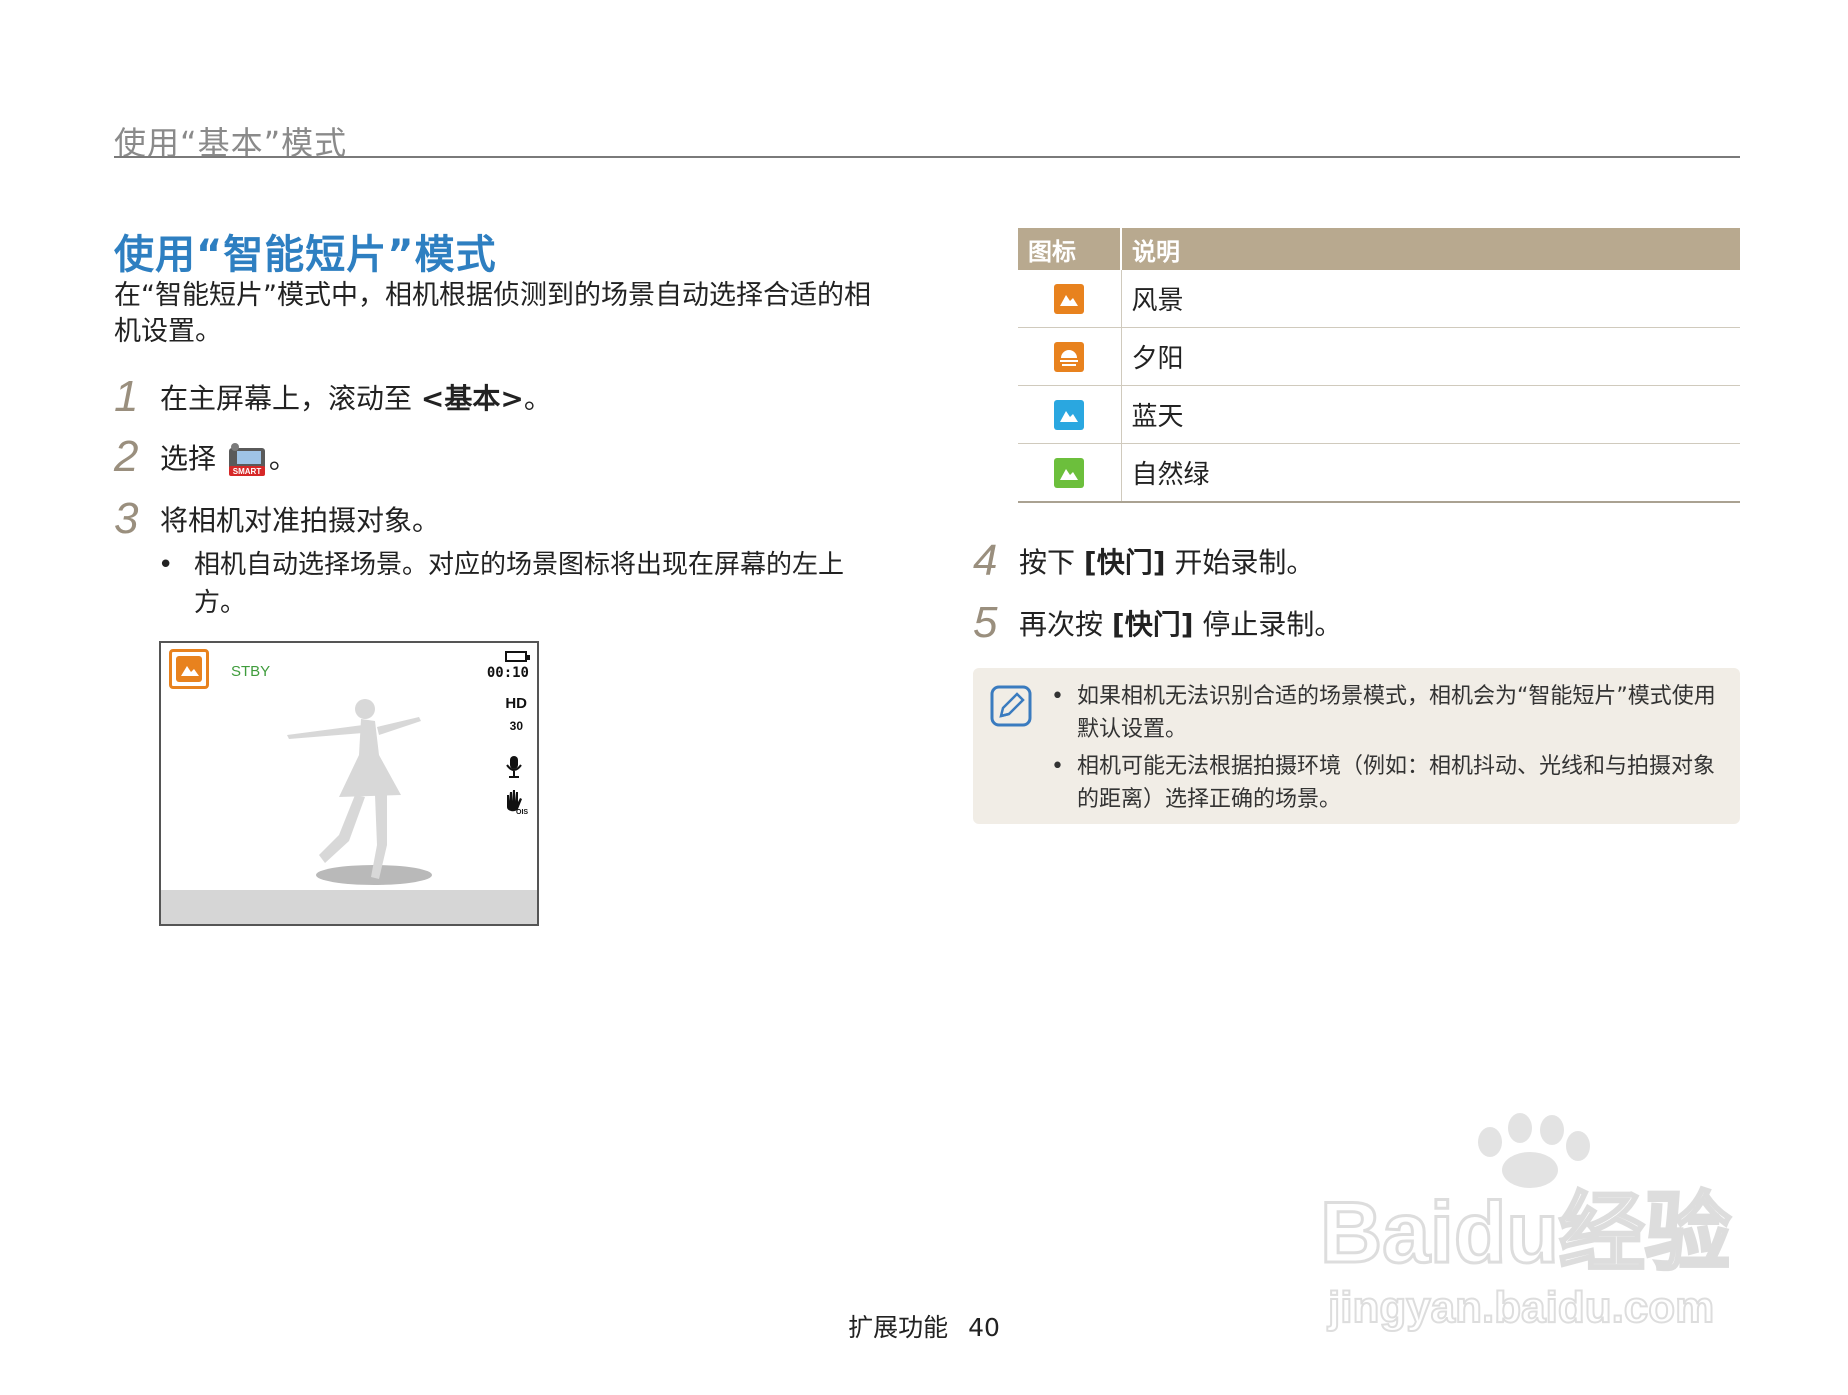 This screenshot has height=1395, width=1848. I want to click on dancer-silhouette-image, so click(359, 792).